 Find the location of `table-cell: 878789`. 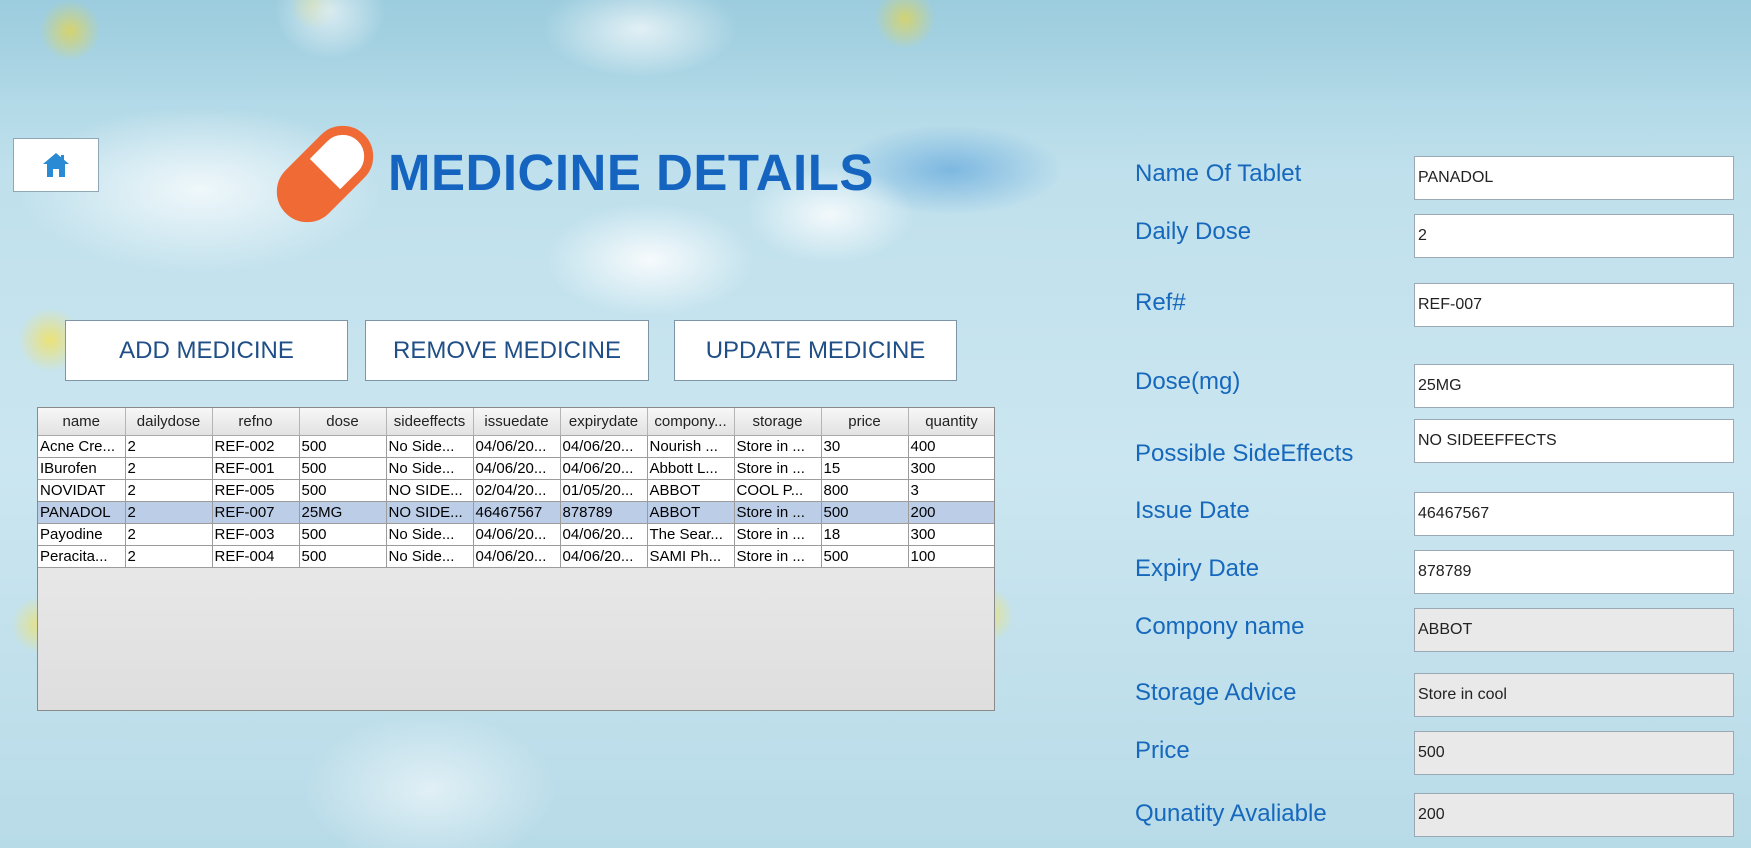

table-cell: 878789 is located at coordinates (604, 512).